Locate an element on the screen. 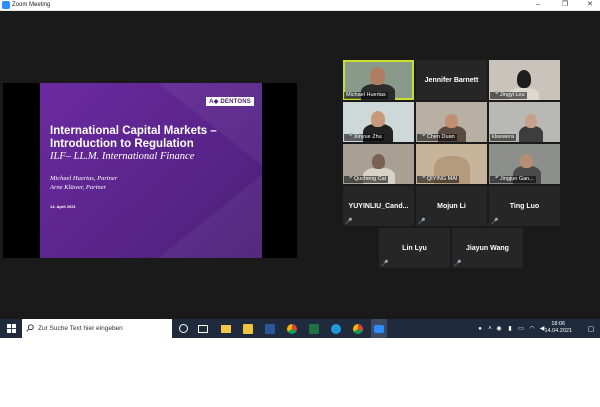 This screenshot has width=600, height=407. participant-tile-qiying-mai: 🎤 QIYING MAI is located at coordinates (451, 164).